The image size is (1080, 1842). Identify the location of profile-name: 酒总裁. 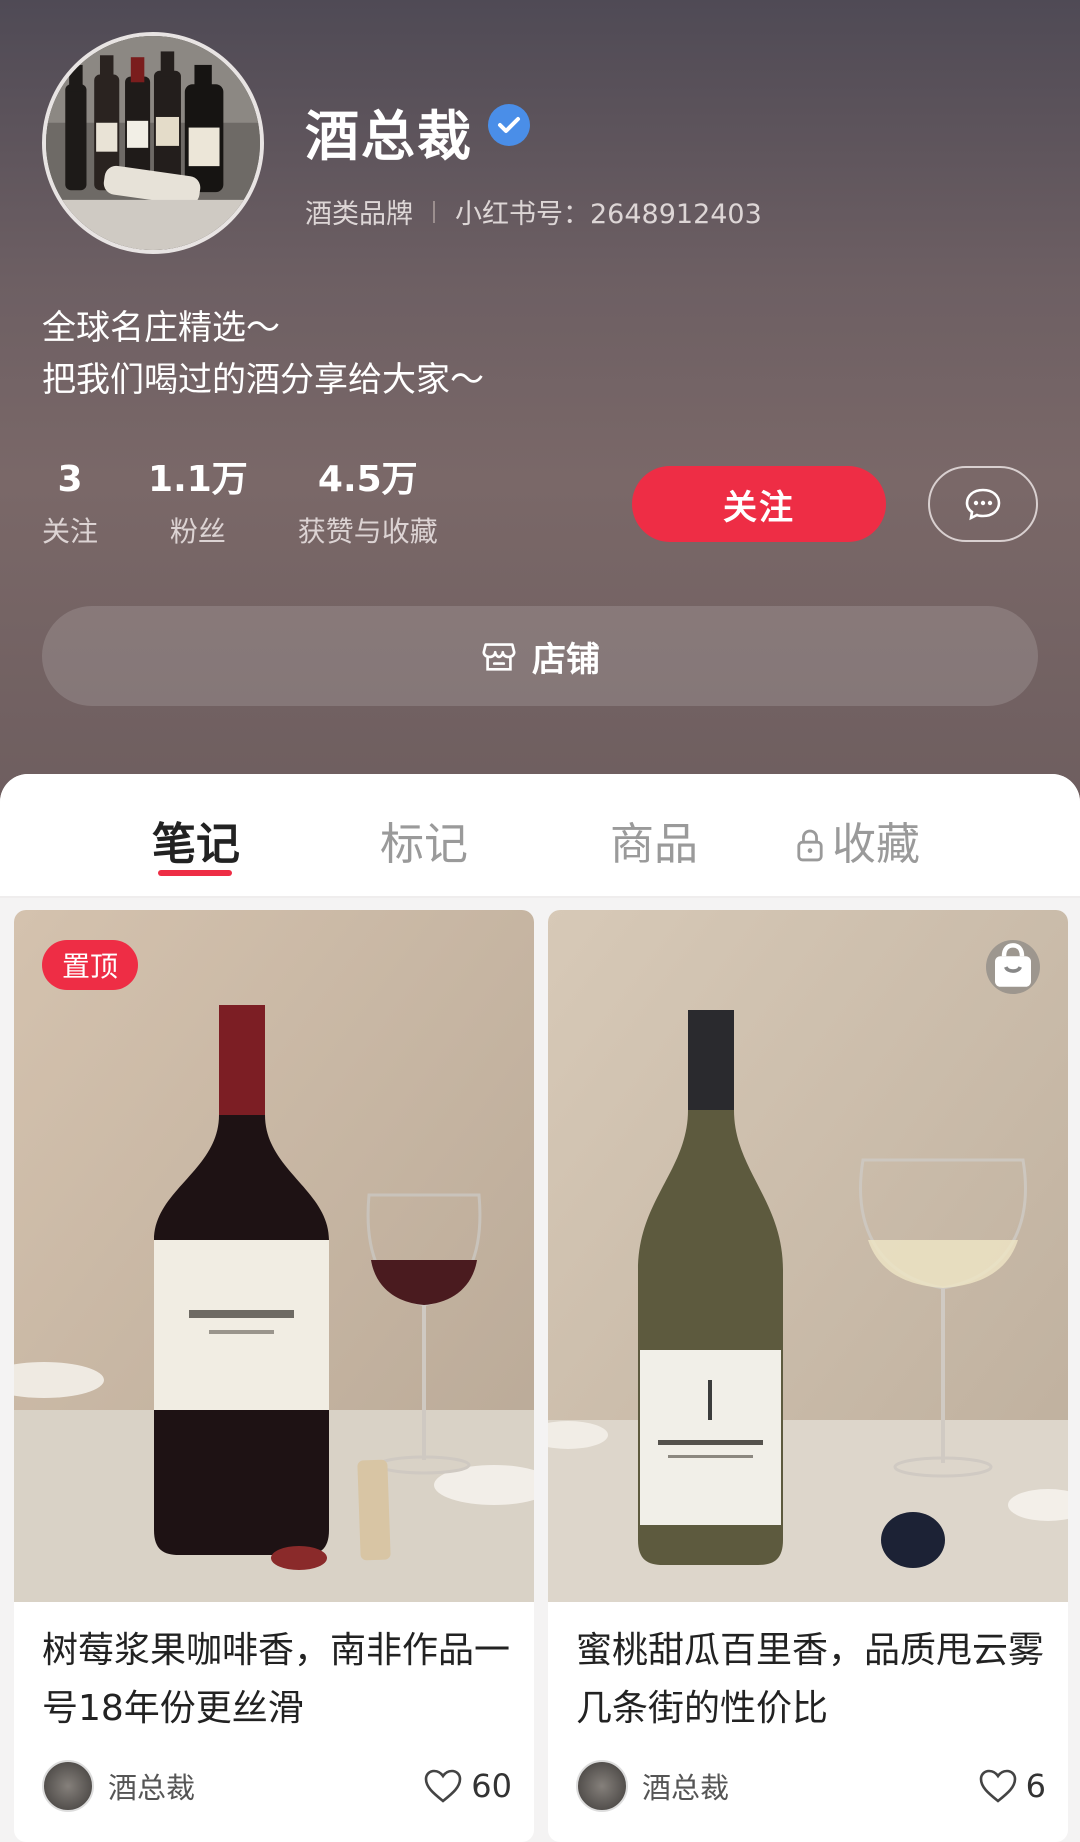
(389, 136).